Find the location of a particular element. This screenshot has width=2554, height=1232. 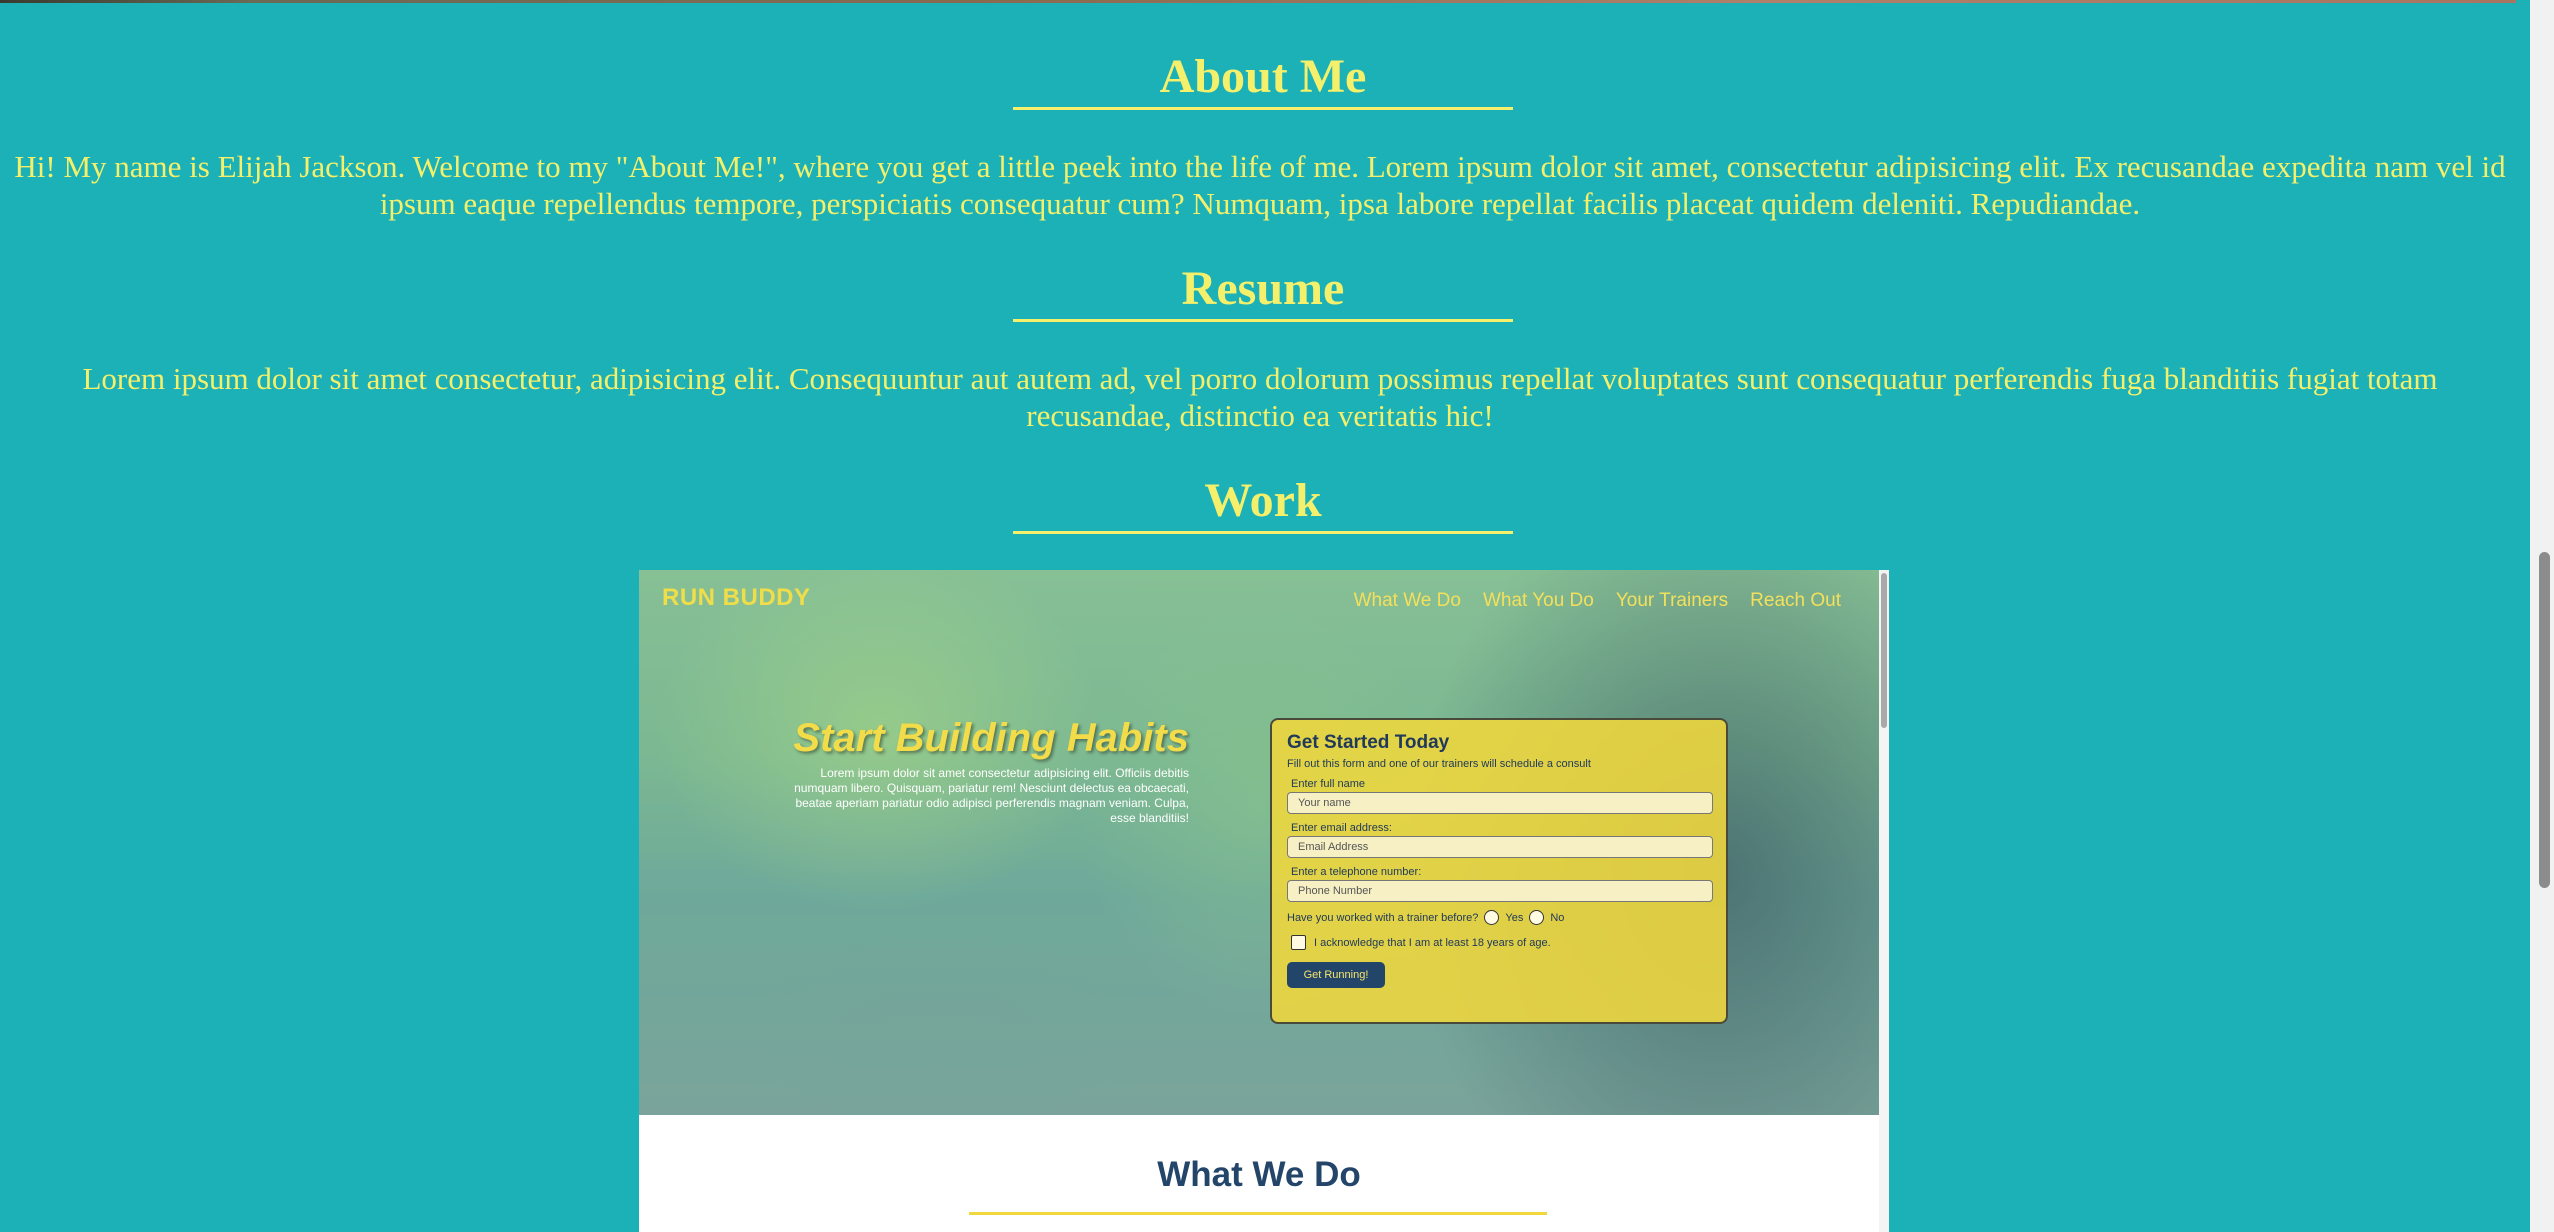

project-scrollbar-thumb is located at coordinates (1884, 650).